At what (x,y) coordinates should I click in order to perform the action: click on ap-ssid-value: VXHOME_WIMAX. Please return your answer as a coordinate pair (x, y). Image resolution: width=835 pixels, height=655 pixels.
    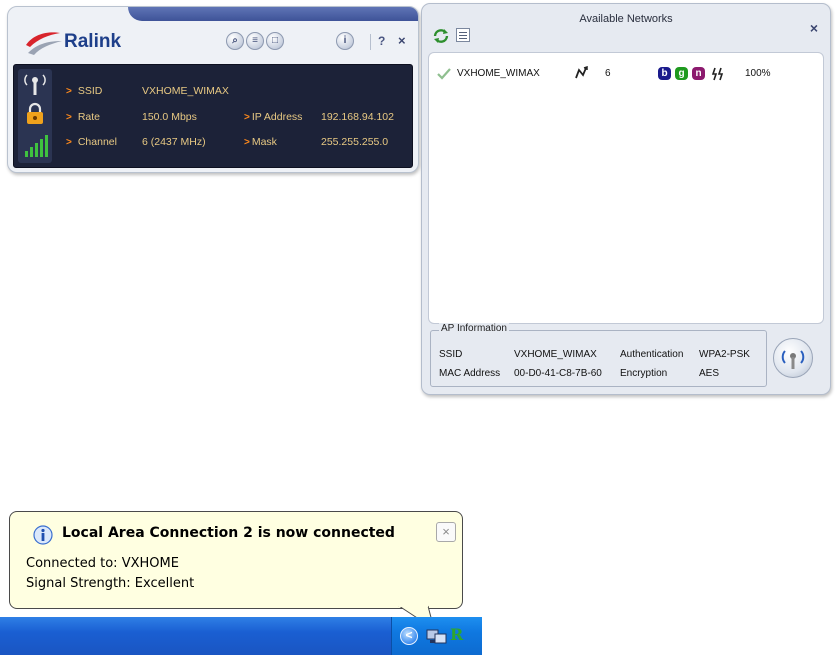
    Looking at the image, I should click on (555, 354).